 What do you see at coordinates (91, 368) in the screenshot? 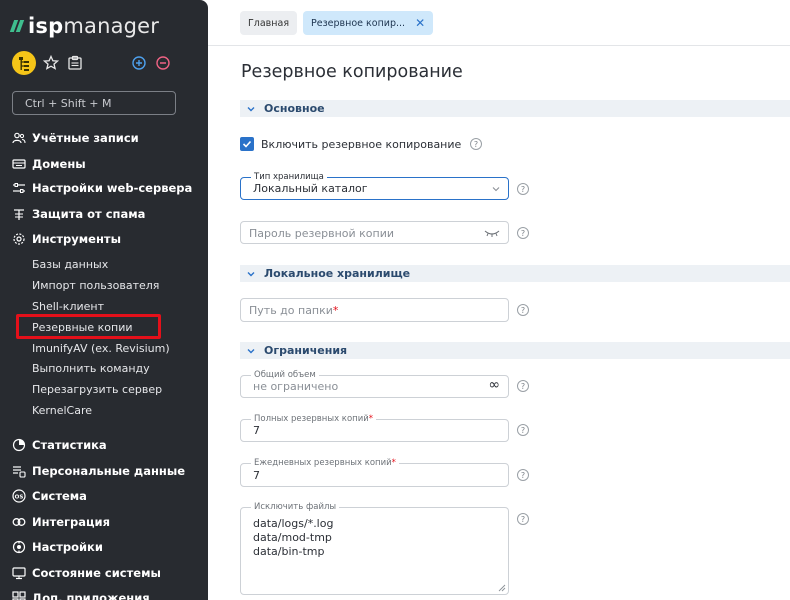
I see `sidebar-subitem-run-command: Выполнить команду` at bounding box center [91, 368].